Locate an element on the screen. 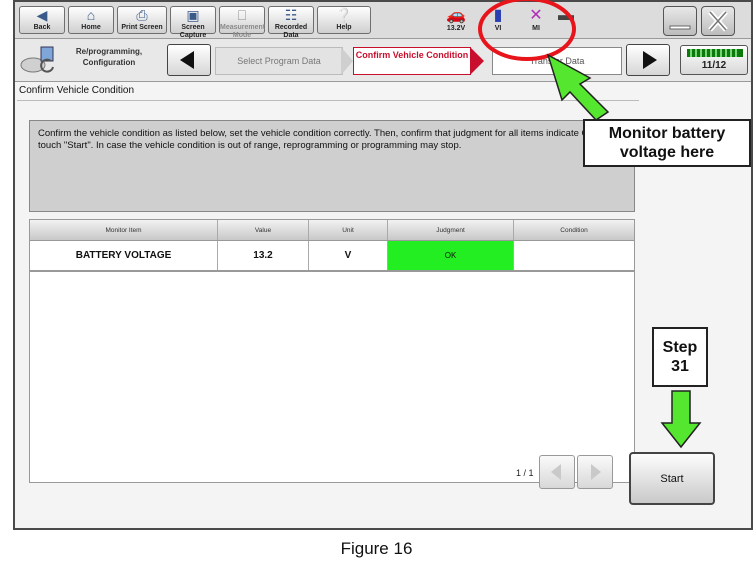 Image resolution: width=753 pixels, height=570 pixels. figure-caption: Figure 16 is located at coordinates (376, 548).